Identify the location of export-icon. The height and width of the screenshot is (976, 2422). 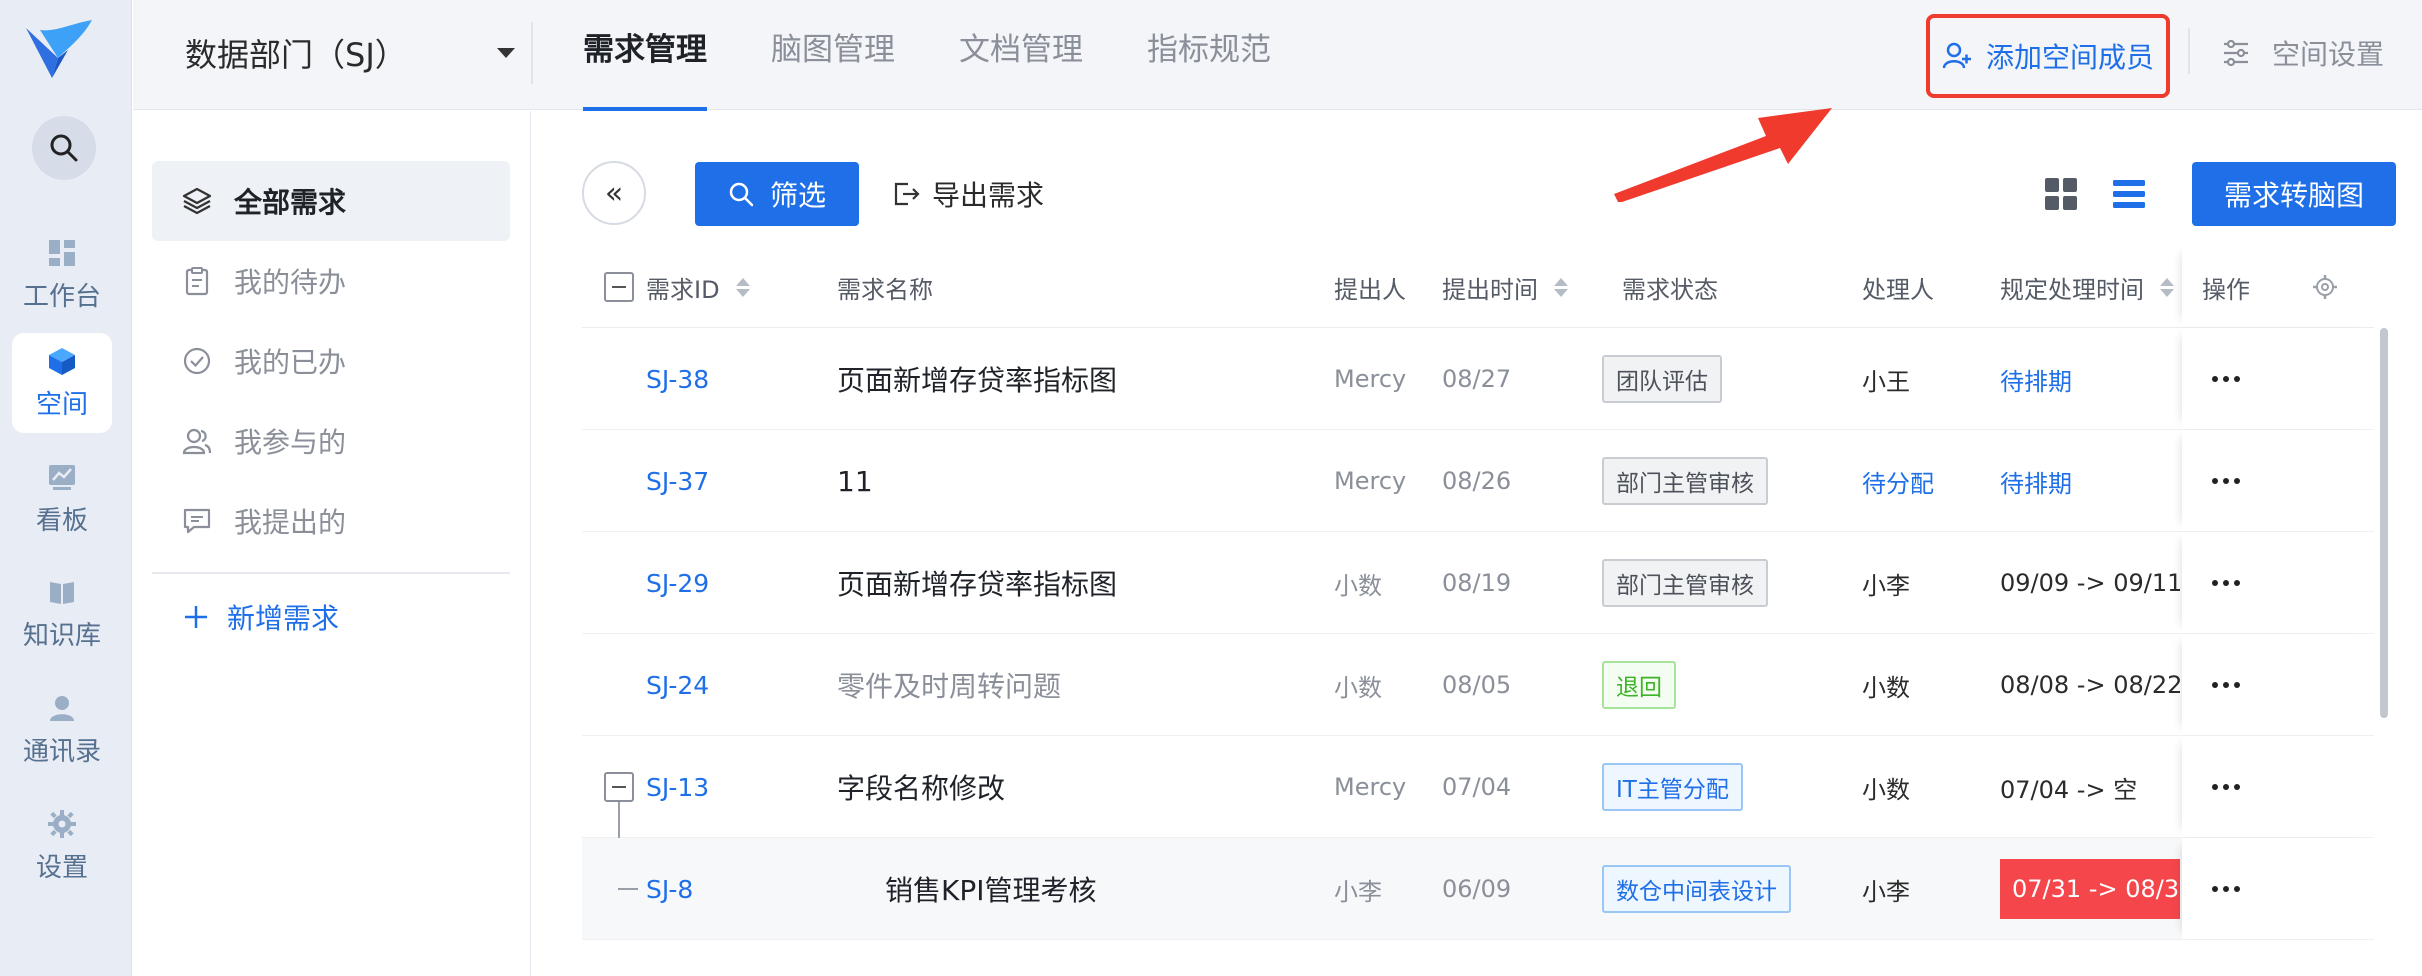
(907, 194).